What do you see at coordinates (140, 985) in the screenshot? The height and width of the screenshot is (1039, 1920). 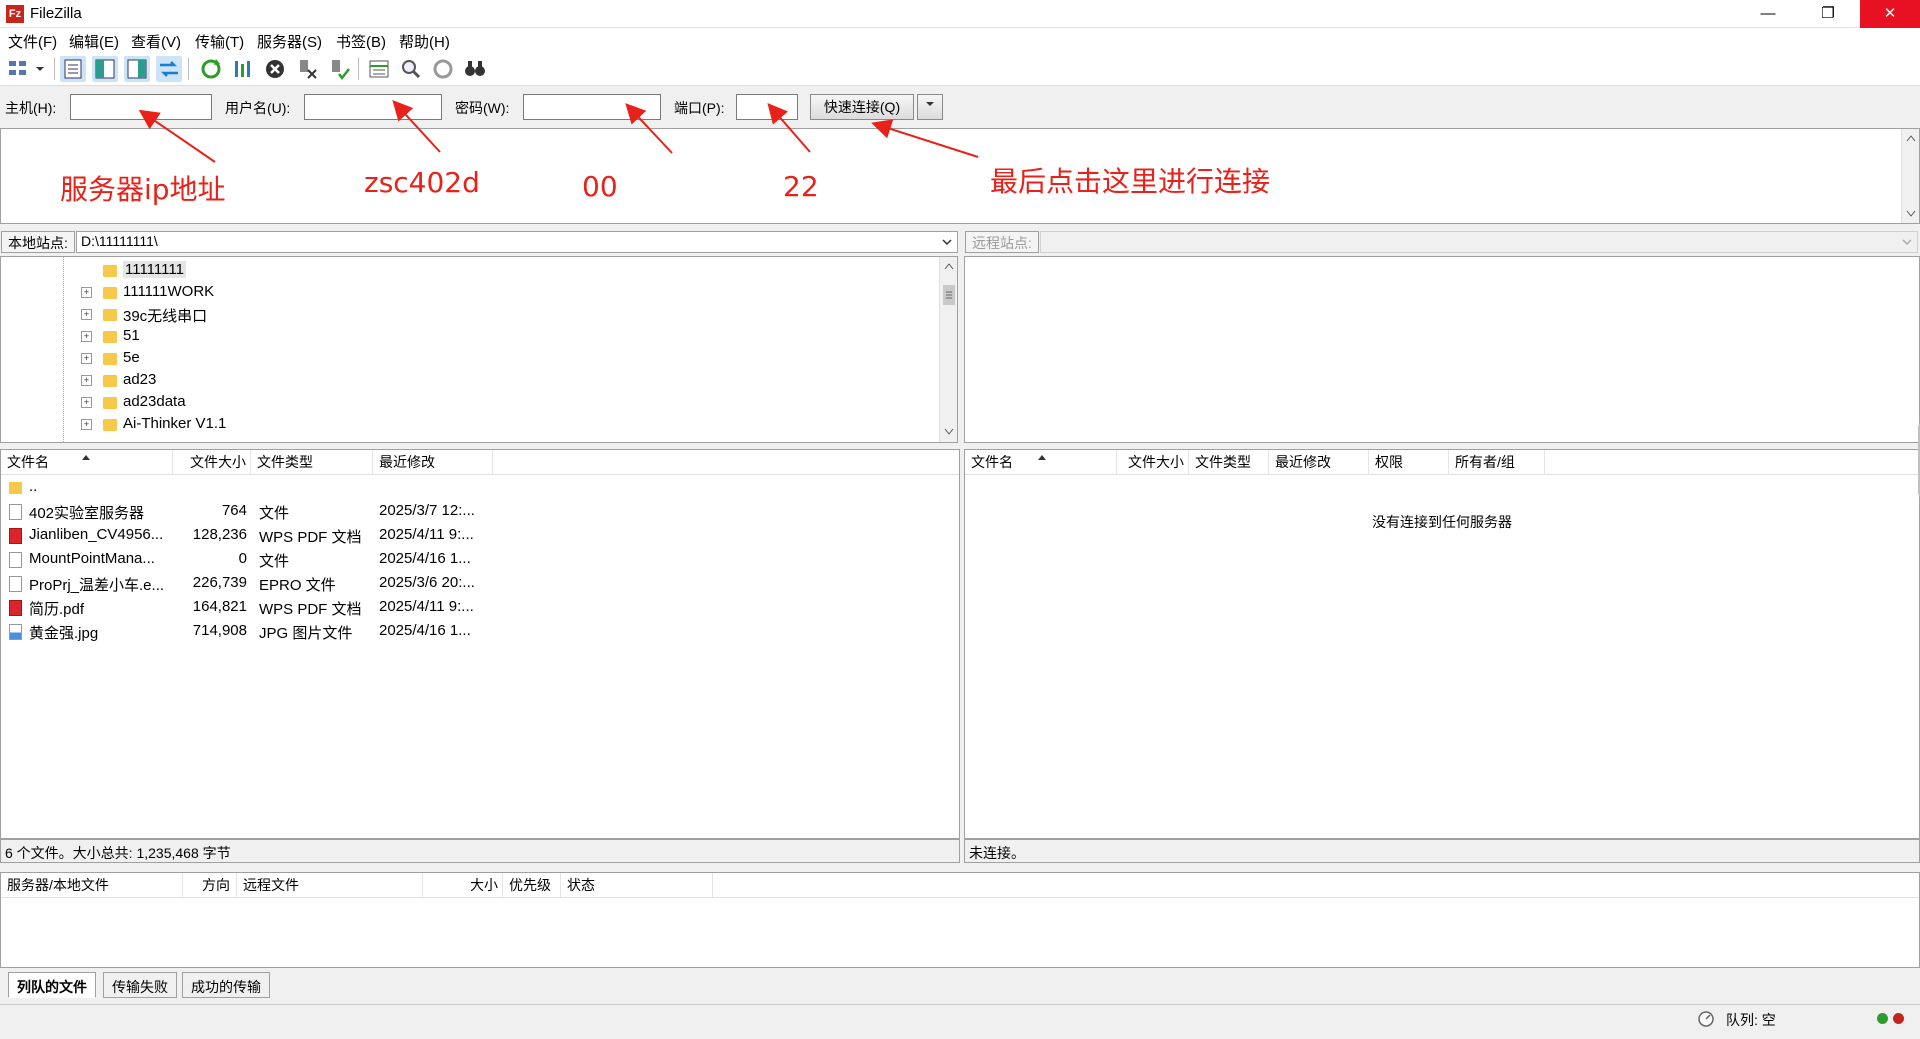 I see `tab-failed-transfers: 传输失败` at bounding box center [140, 985].